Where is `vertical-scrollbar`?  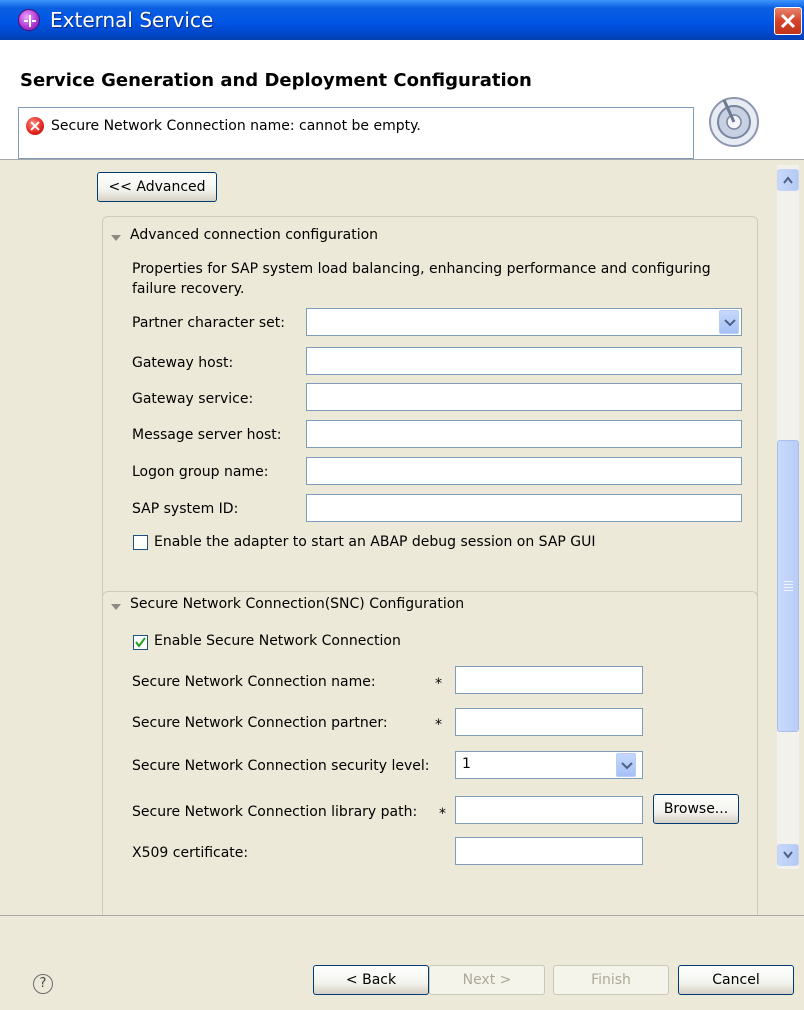
vertical-scrollbar is located at coordinates (788, 517).